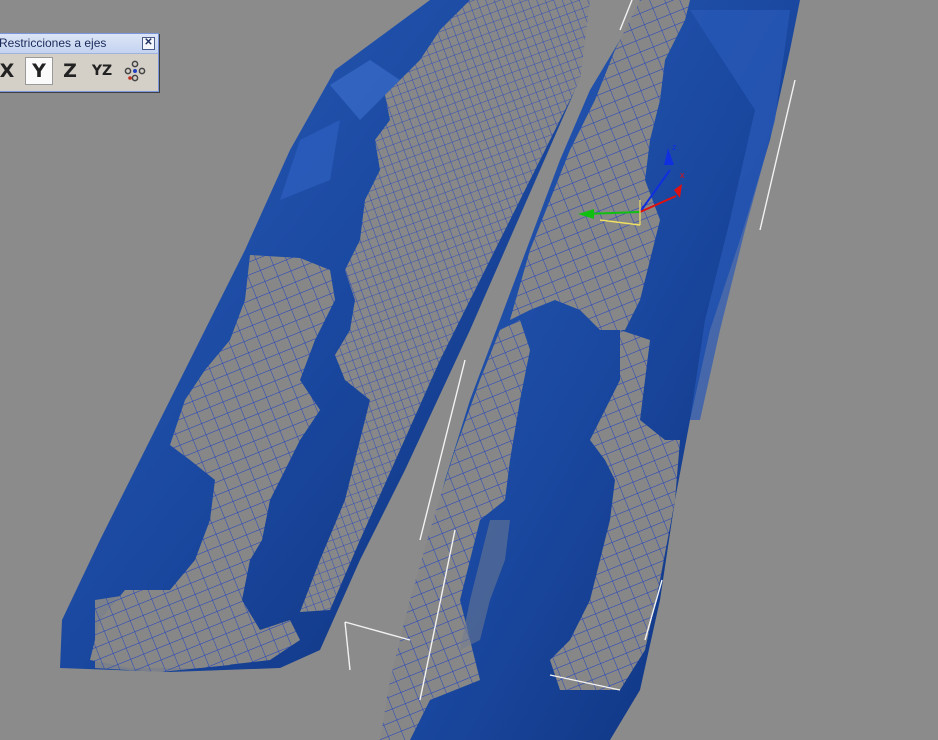 This screenshot has height=740, width=938. Describe the element at coordinates (148, 43) in the screenshot. I see `close-icon: ✕` at that location.